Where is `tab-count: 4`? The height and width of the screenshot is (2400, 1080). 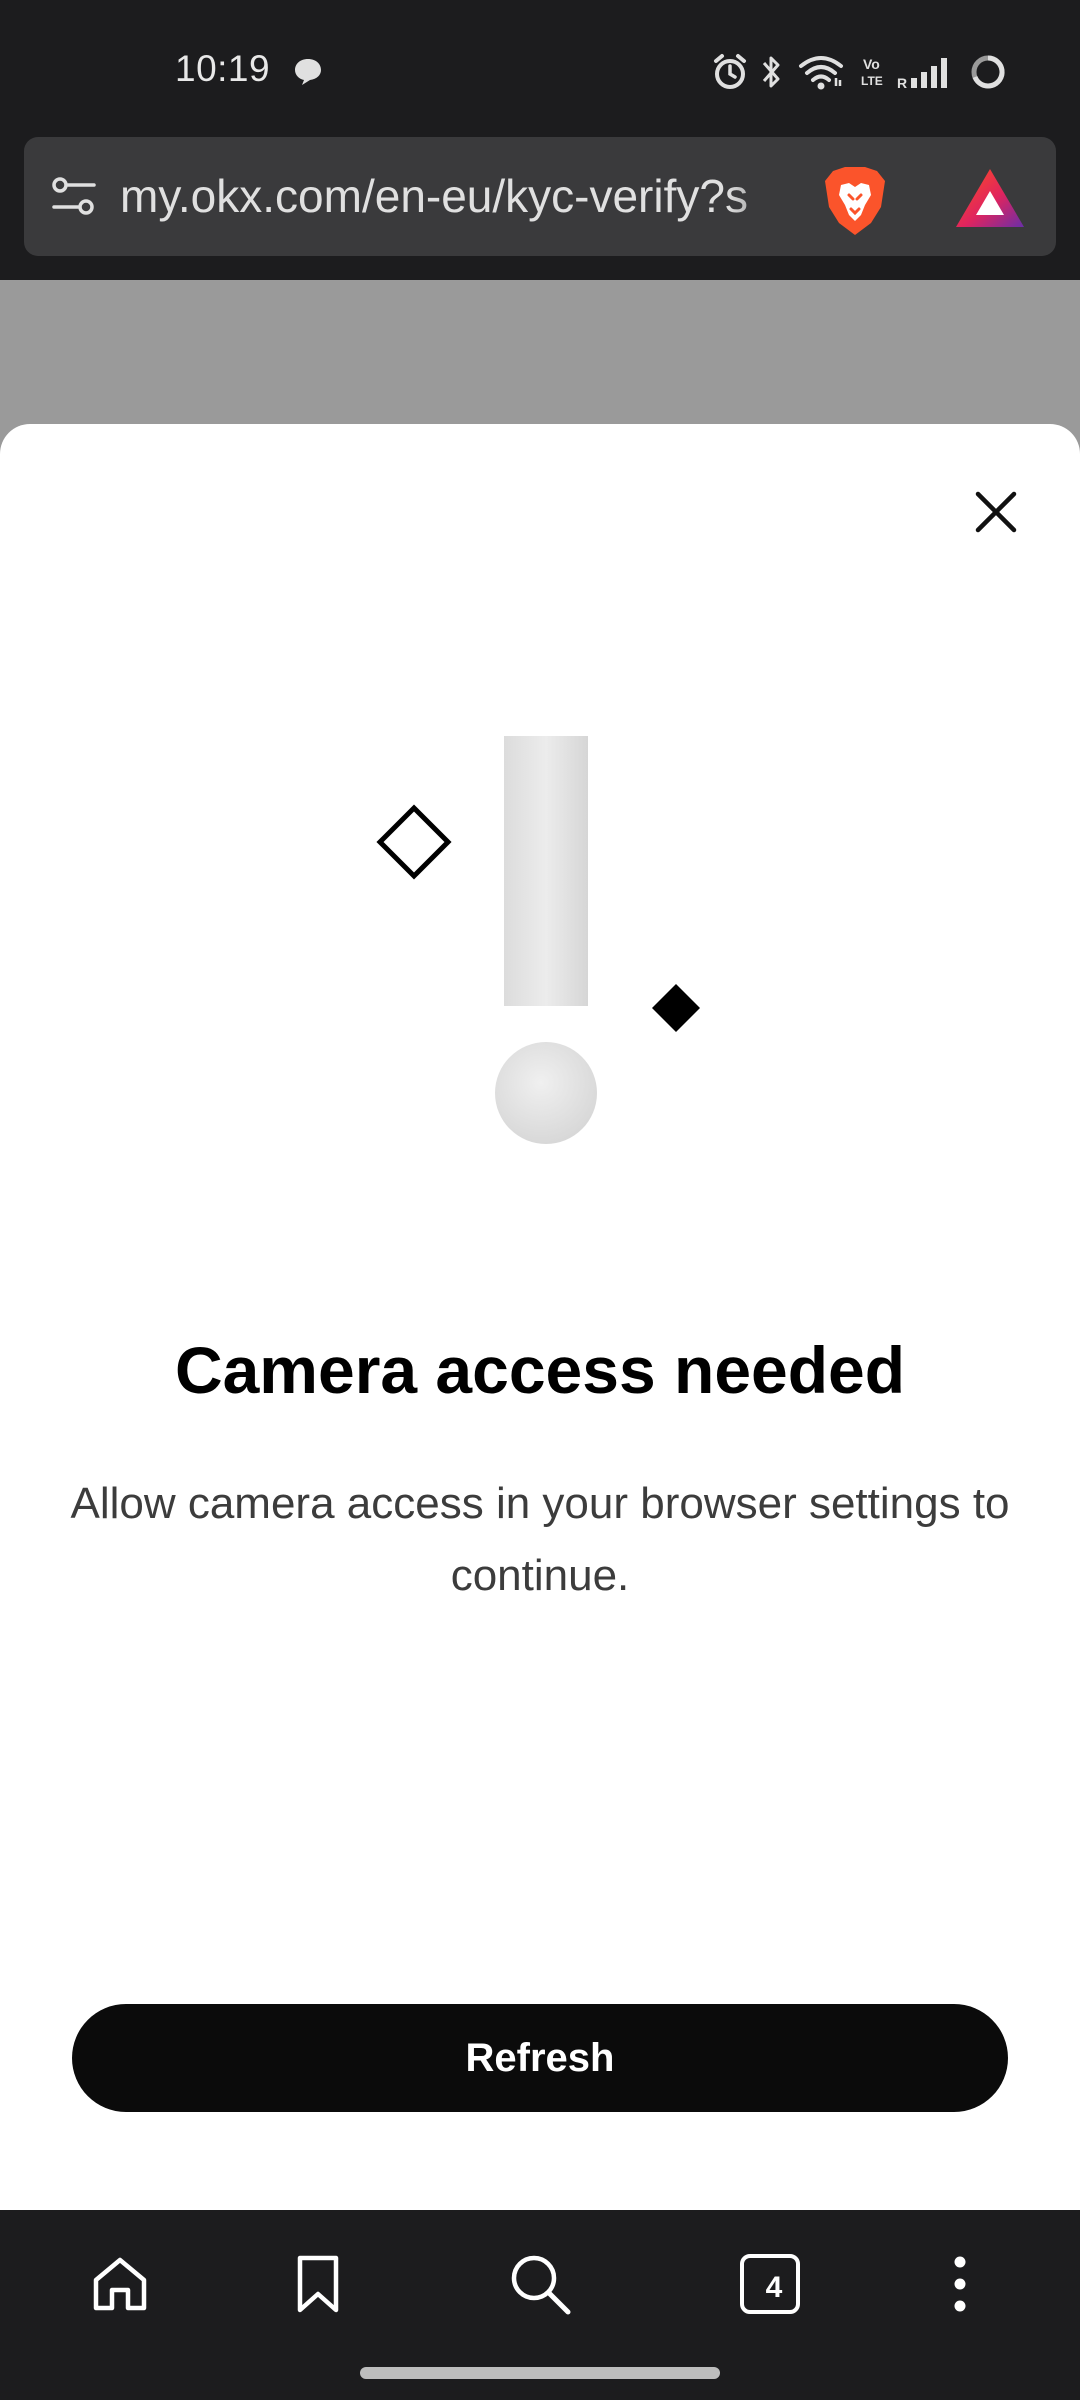 tab-count: 4 is located at coordinates (774, 2287).